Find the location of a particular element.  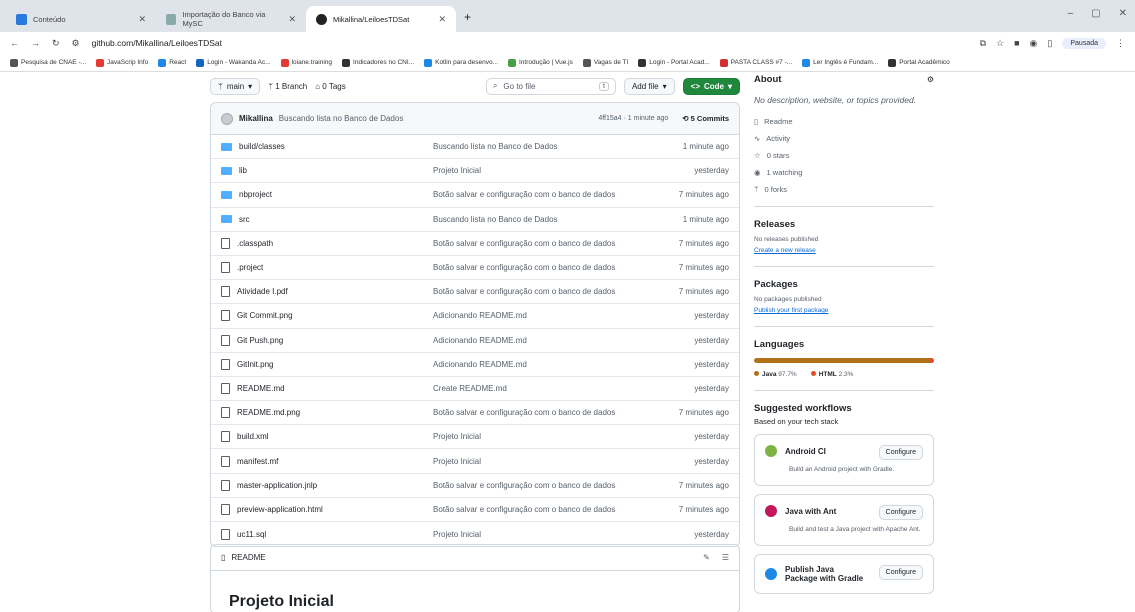

close-window-icon: ✕ is located at coordinates (1123, 13).